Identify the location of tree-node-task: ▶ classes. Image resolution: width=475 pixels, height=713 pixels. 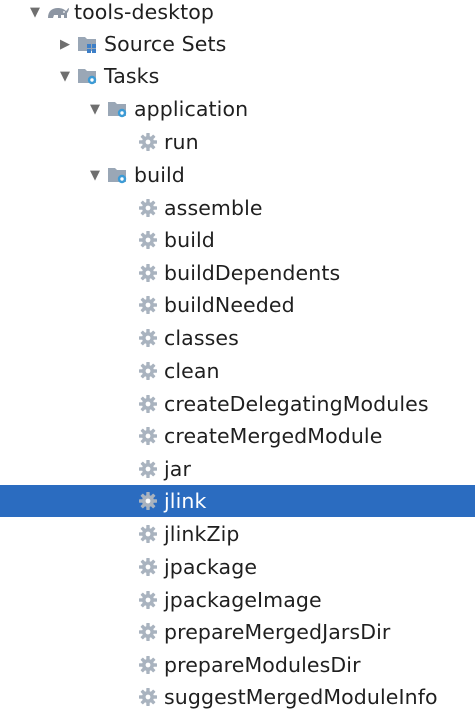
(237, 338).